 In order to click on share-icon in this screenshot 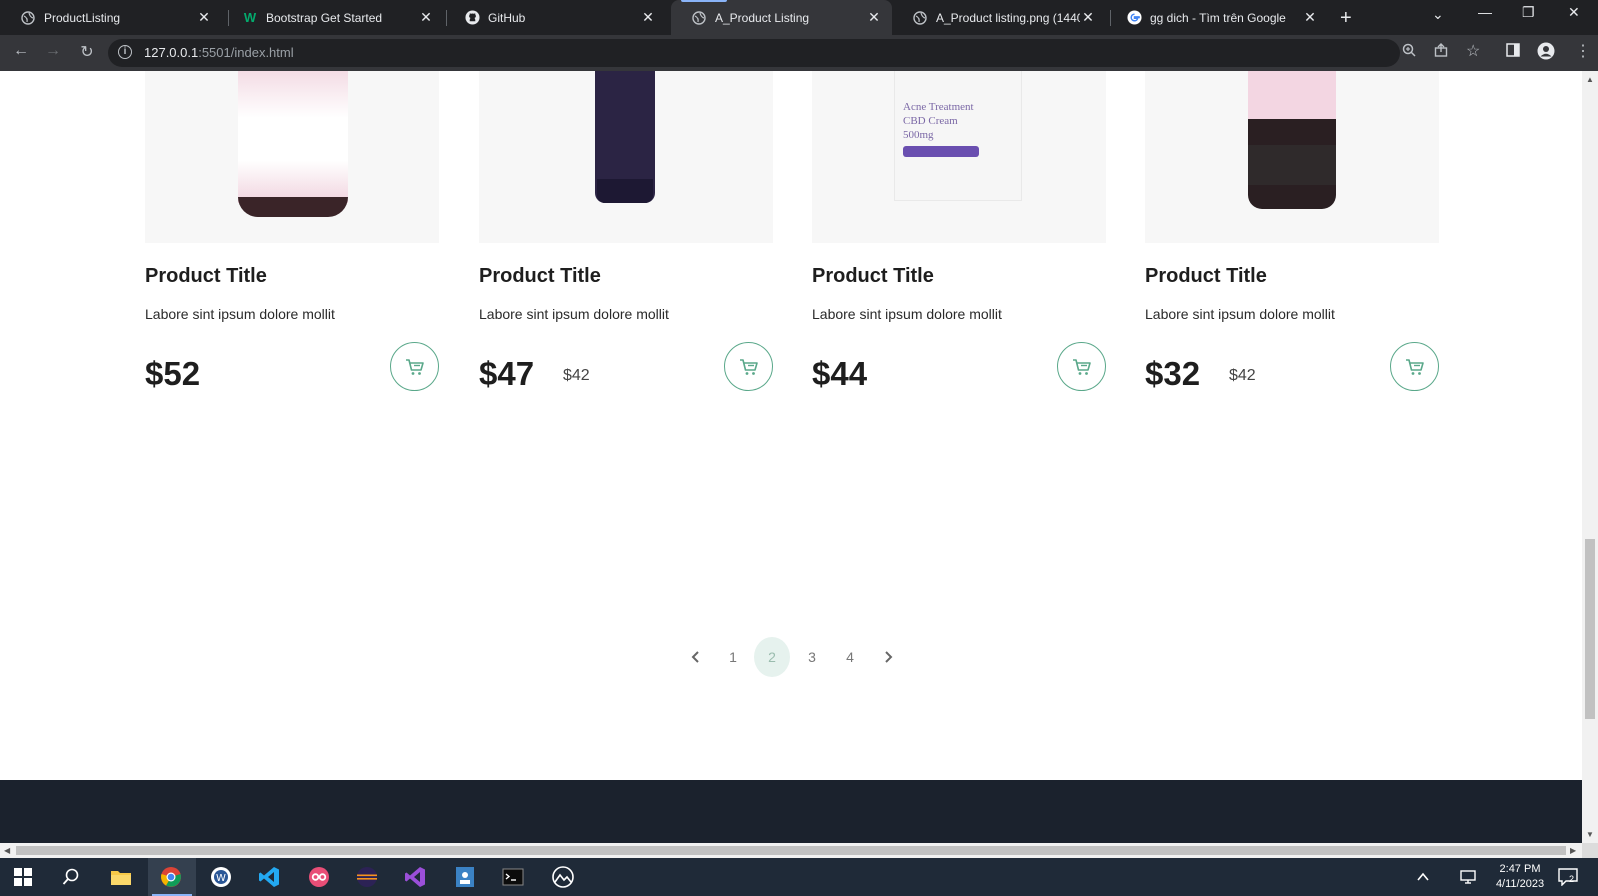, I will do `click(1441, 51)`.